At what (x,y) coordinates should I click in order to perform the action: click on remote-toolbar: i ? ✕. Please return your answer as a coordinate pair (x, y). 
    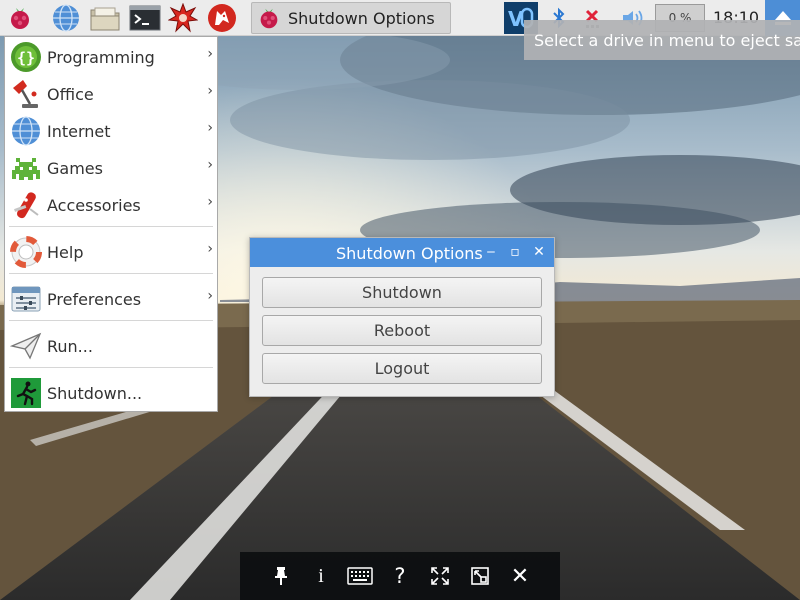
    Looking at the image, I should click on (400, 576).